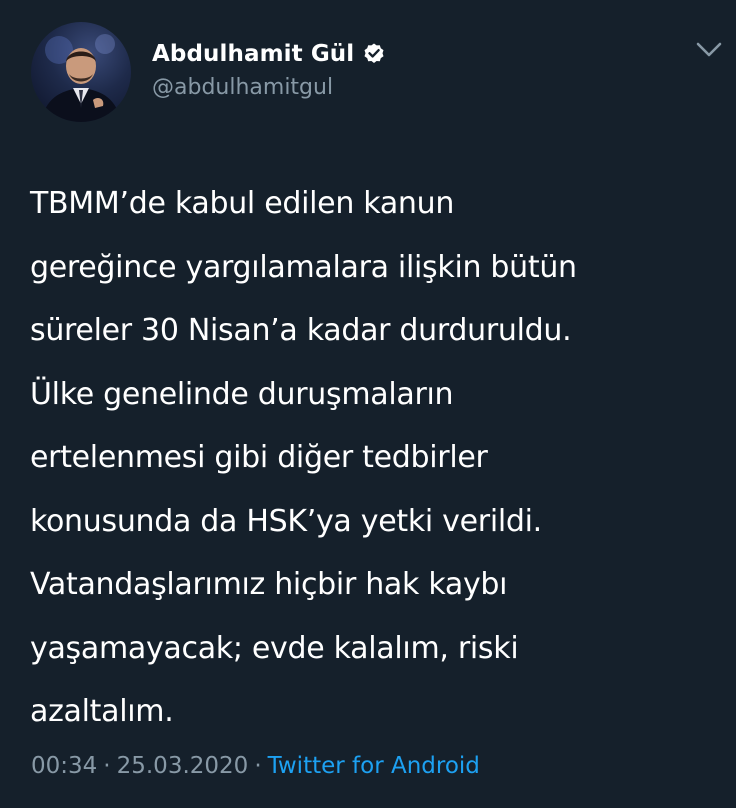 This screenshot has height=808, width=736. What do you see at coordinates (81, 78) in the screenshot?
I see `profile-photo-icon` at bounding box center [81, 78].